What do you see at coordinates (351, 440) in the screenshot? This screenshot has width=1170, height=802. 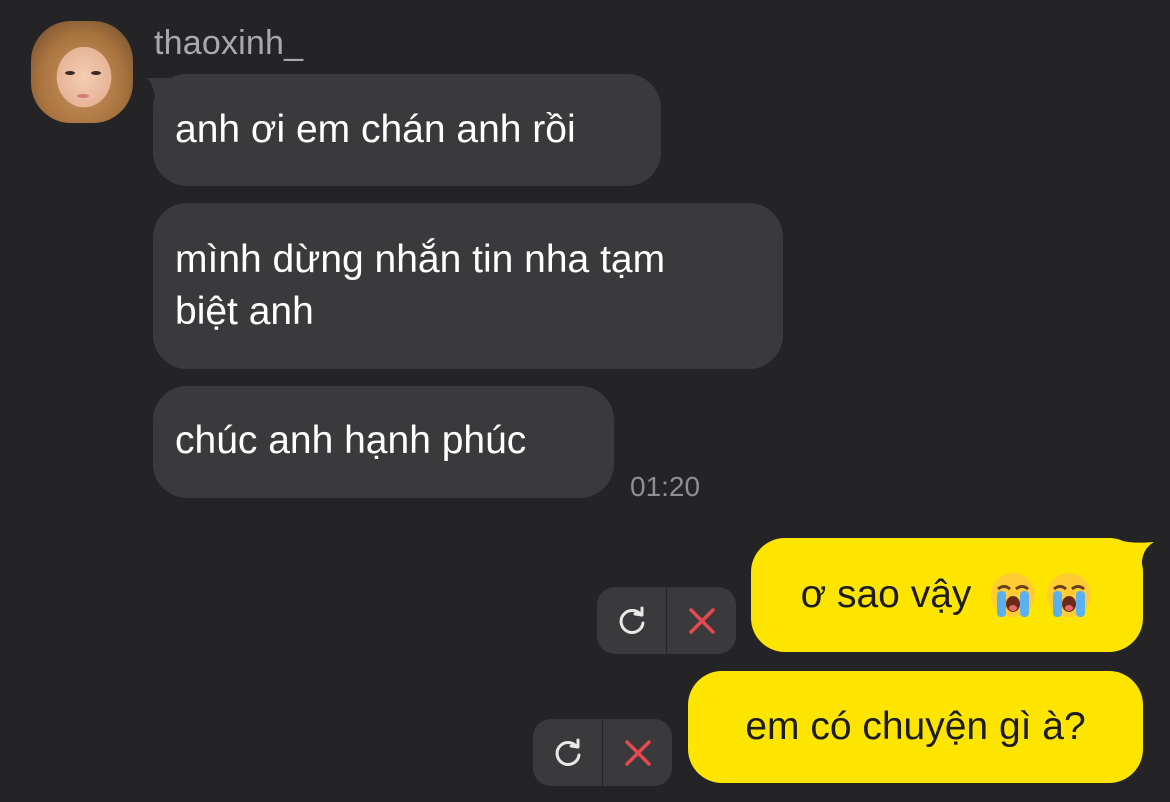 I see `message-text: chúc anh hạnh phúc` at bounding box center [351, 440].